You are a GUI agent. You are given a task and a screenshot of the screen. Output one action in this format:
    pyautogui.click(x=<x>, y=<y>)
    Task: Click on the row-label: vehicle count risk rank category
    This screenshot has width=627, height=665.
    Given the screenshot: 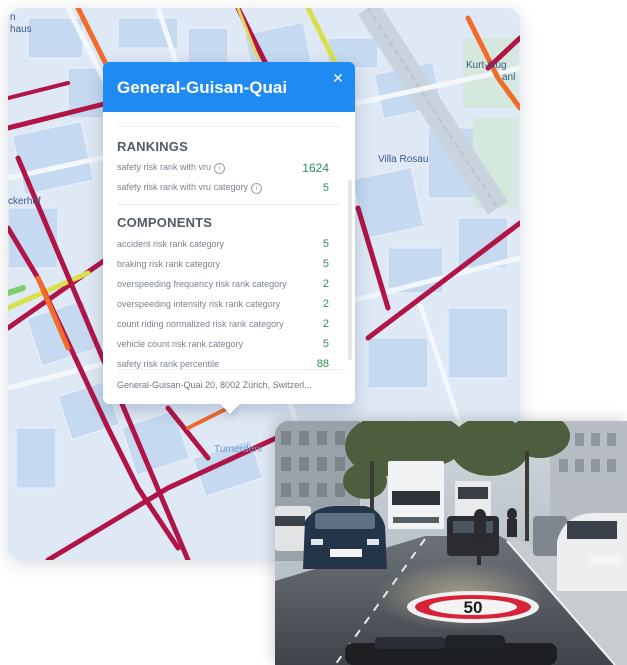 What is the action you would take?
    pyautogui.click(x=180, y=344)
    